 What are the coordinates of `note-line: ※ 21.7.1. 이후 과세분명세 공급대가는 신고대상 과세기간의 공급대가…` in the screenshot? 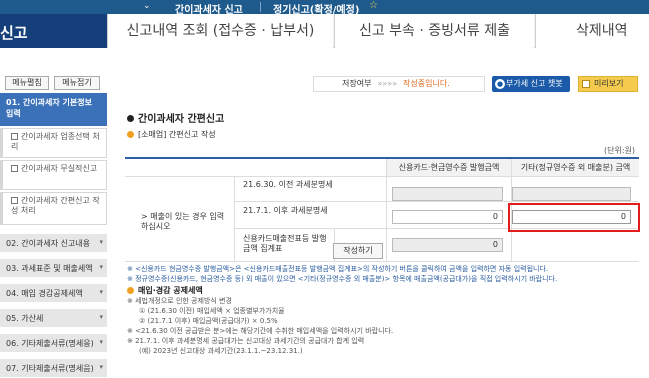 It's located at (246, 341).